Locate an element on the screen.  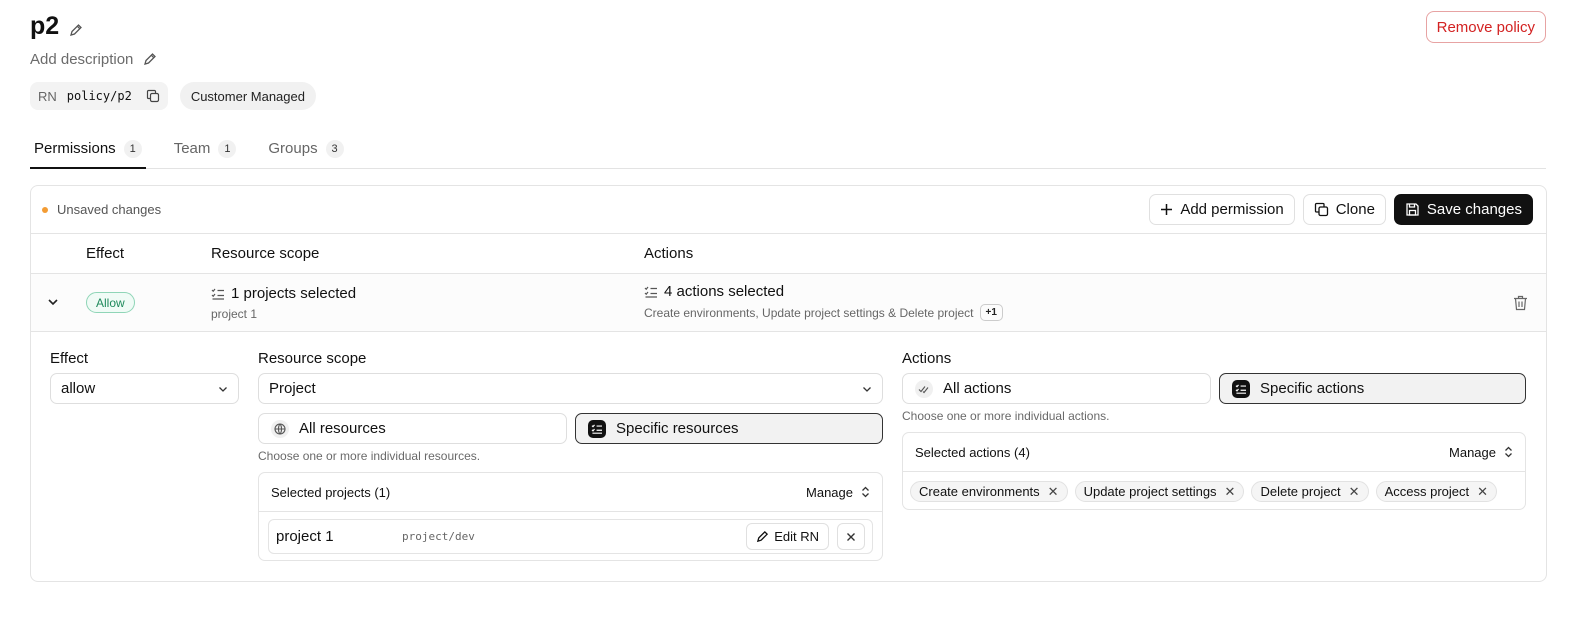
remove-policy-button: Remove policy is located at coordinates (1485, 27).